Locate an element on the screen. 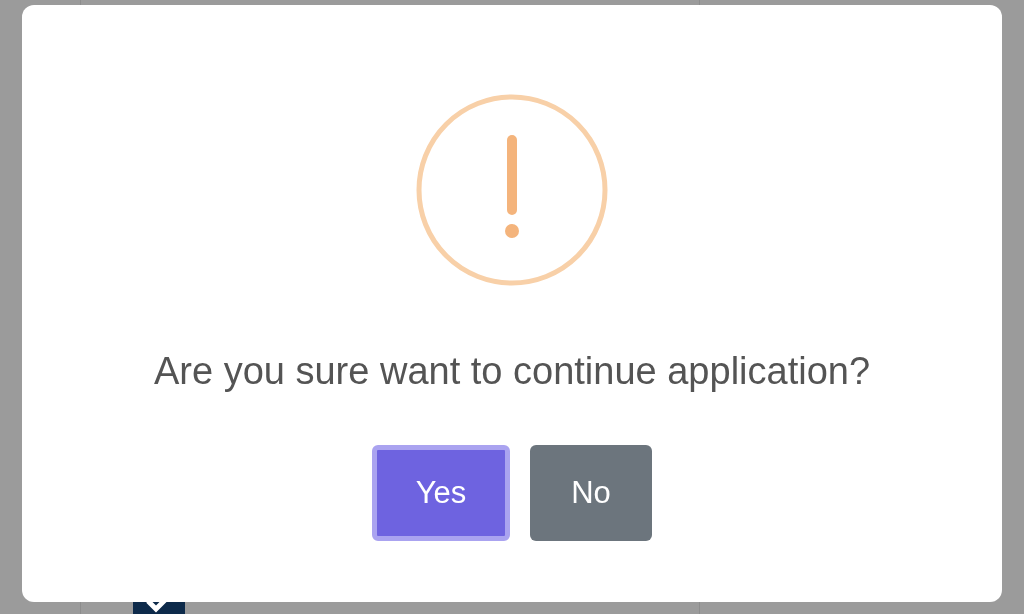 This screenshot has width=1024, height=614. dialog-message: Are you sure want to continue application? is located at coordinates (512, 371).